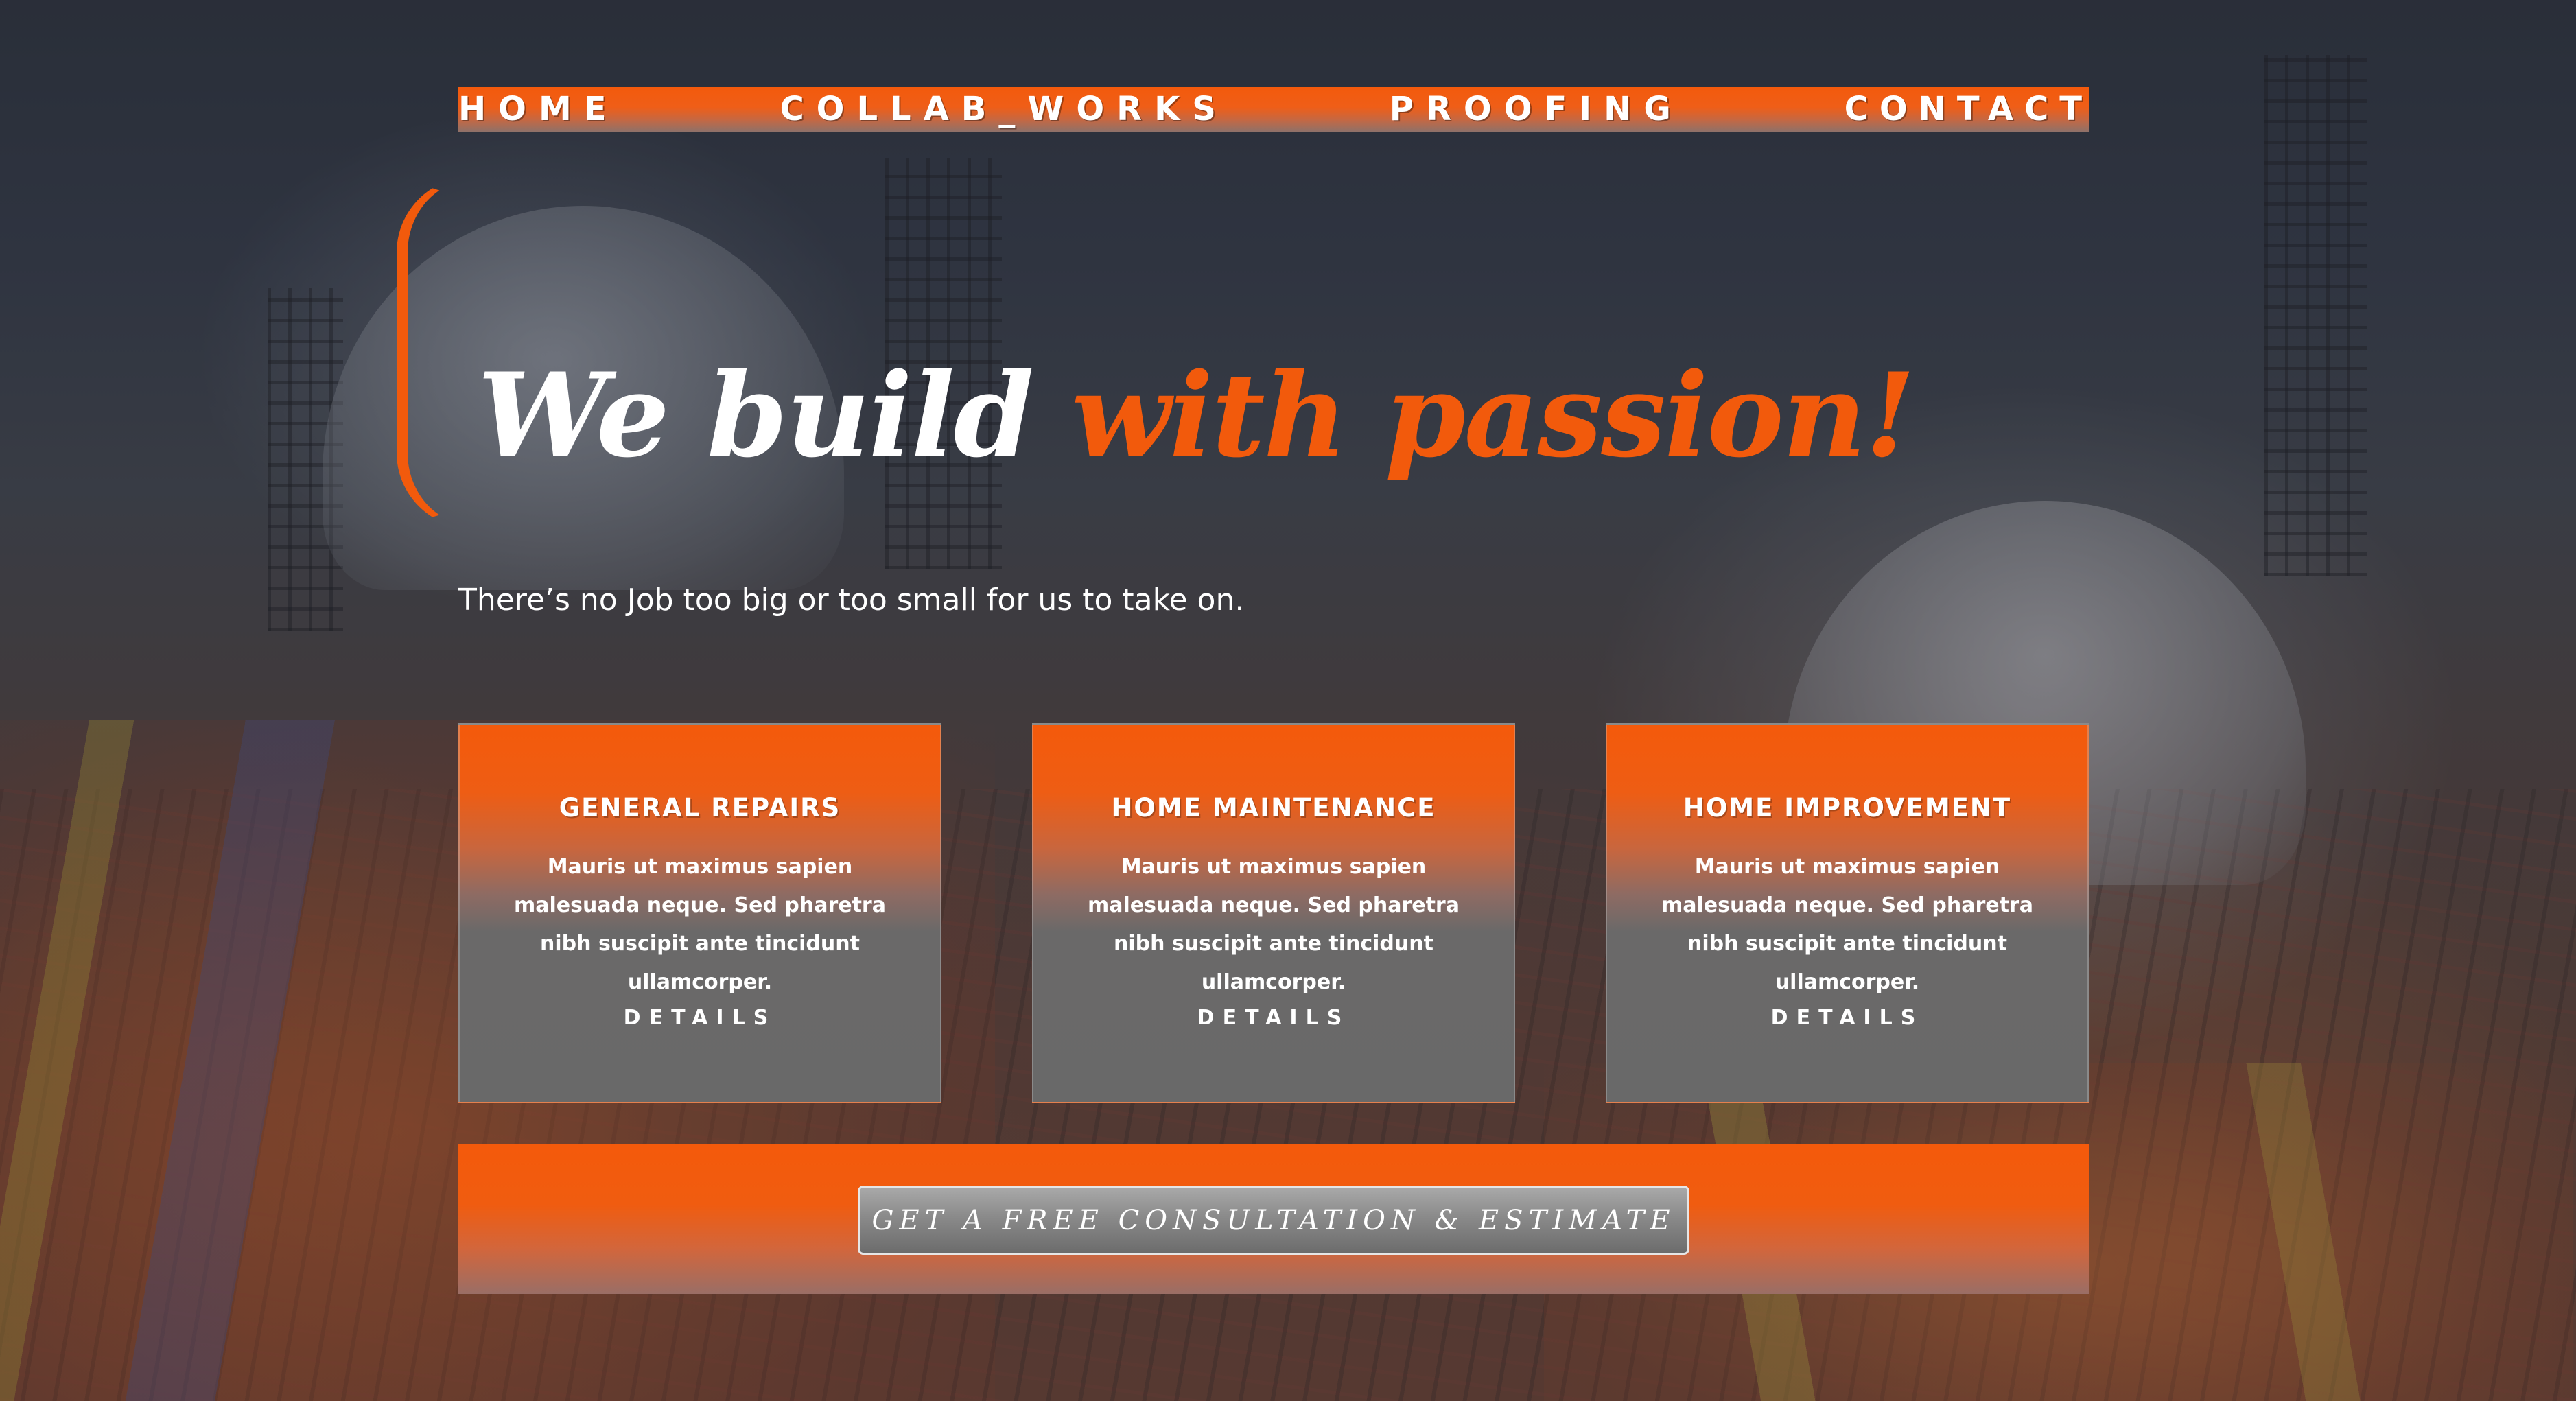 Image resolution: width=2576 pixels, height=1401 pixels. Describe the element at coordinates (756, 415) in the screenshot. I see `hero-title-white: We build` at that location.